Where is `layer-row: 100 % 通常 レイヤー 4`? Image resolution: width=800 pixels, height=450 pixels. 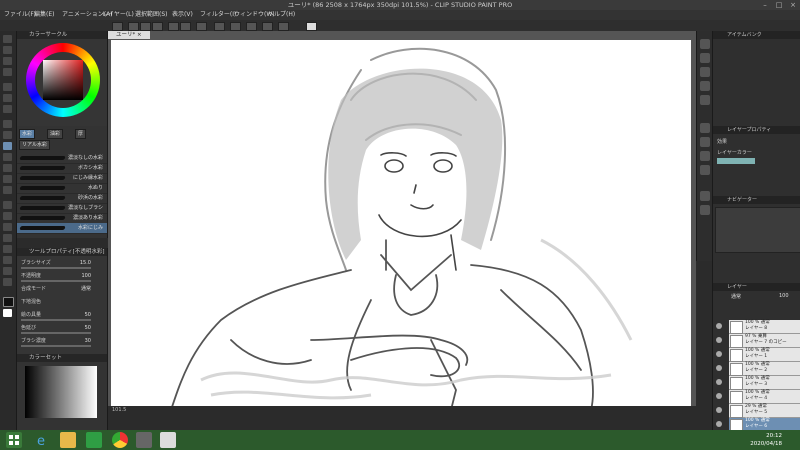
layer-row: 100 % 通常 レイヤー 4 is located at coordinates (758, 397).